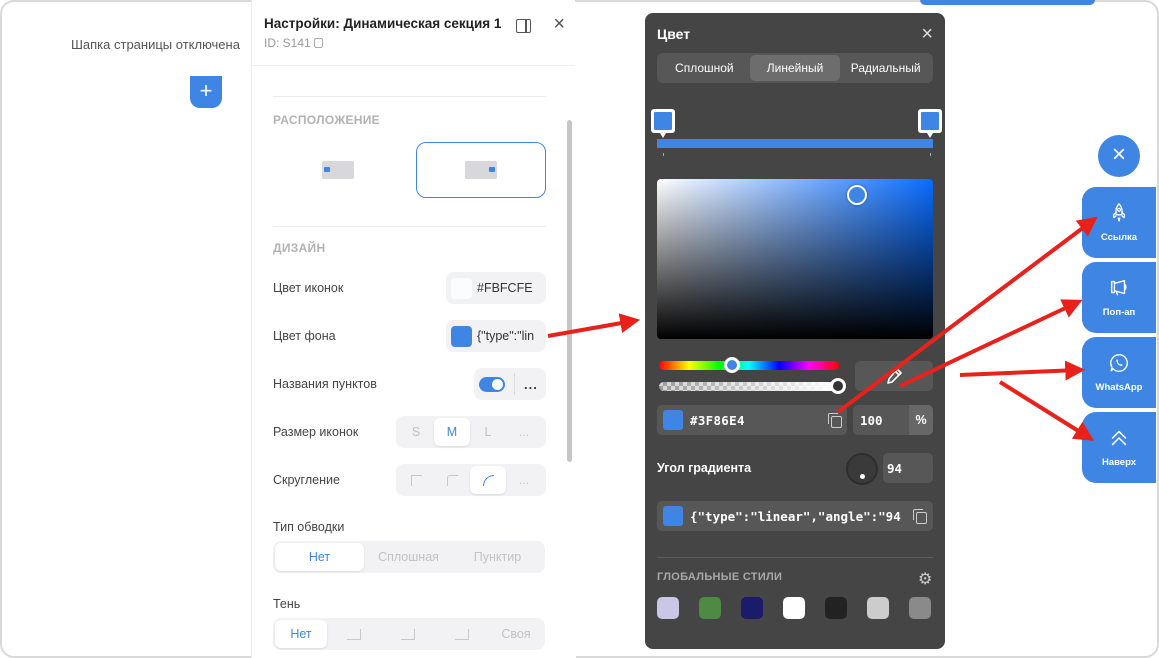 Image resolution: width=1159 pixels, height=658 pixels. I want to click on floating-close-button: ×, so click(1119, 156).